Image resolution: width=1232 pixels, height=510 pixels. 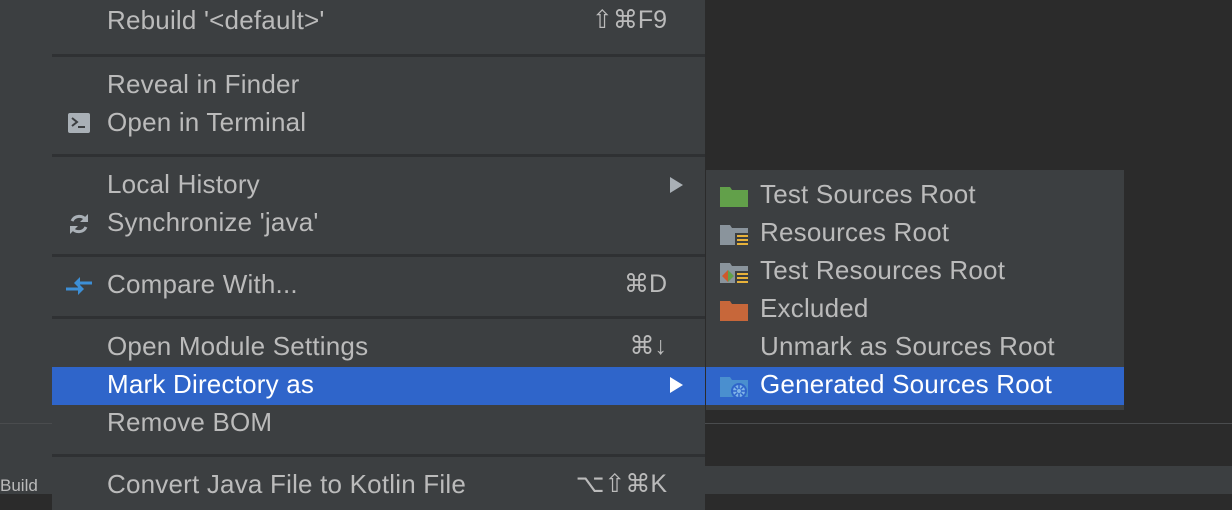 What do you see at coordinates (855, 232) in the screenshot?
I see `submenu-item-label: Resources Root` at bounding box center [855, 232].